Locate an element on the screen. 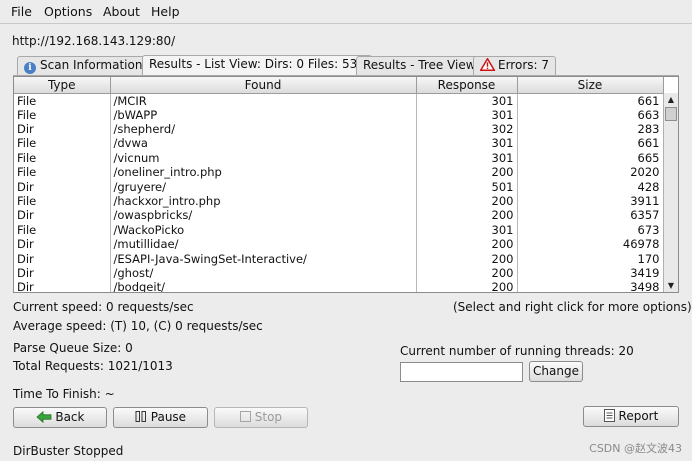 This screenshot has height=461, width=692. cell-found: /vicnum is located at coordinates (263, 158).